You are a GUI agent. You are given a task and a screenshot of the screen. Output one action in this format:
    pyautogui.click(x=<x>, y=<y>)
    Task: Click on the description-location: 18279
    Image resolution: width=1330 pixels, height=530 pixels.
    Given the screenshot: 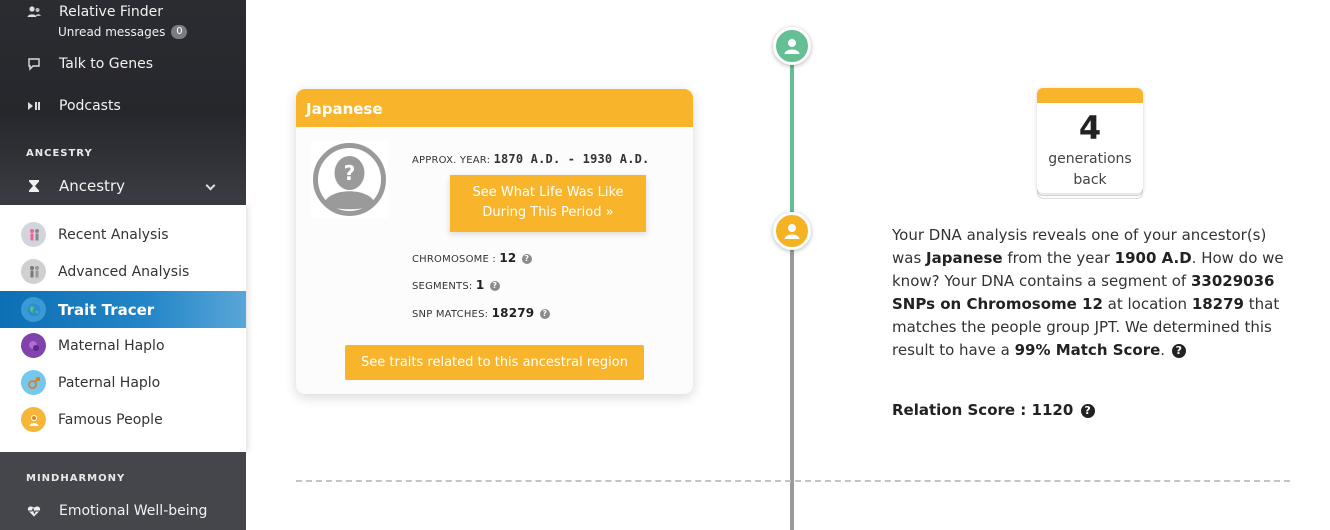 What is the action you would take?
    pyautogui.click(x=1217, y=304)
    